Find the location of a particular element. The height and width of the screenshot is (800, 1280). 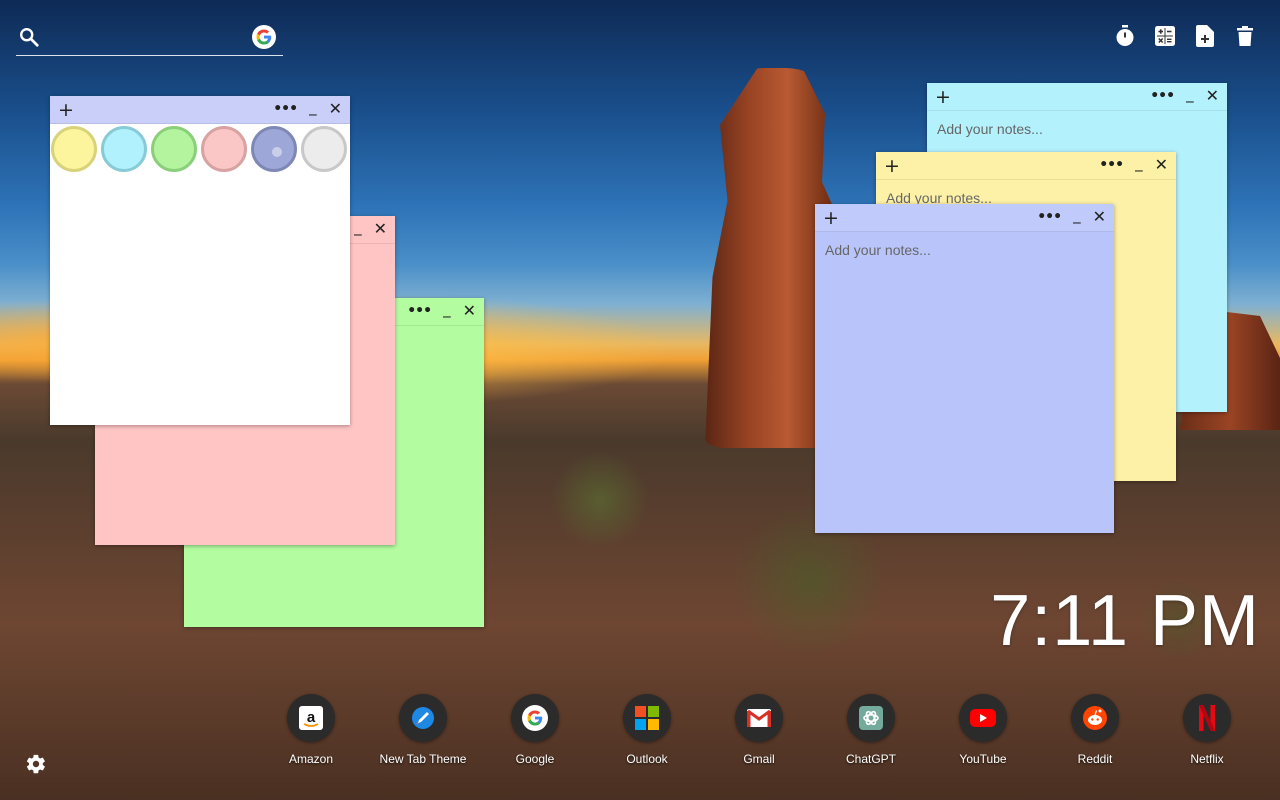

shortcut-label: Amazon is located at coordinates (311, 759).